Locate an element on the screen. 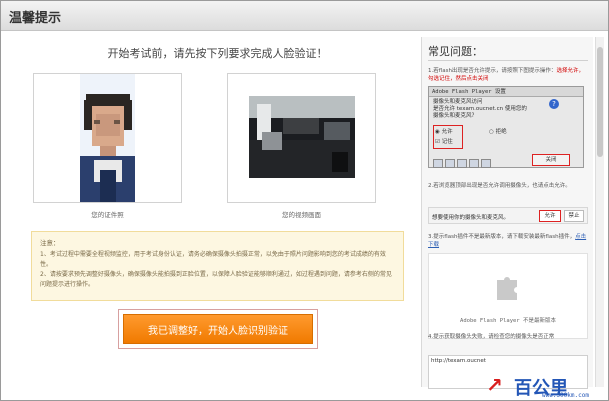  help-icon: ? is located at coordinates (554, 104).